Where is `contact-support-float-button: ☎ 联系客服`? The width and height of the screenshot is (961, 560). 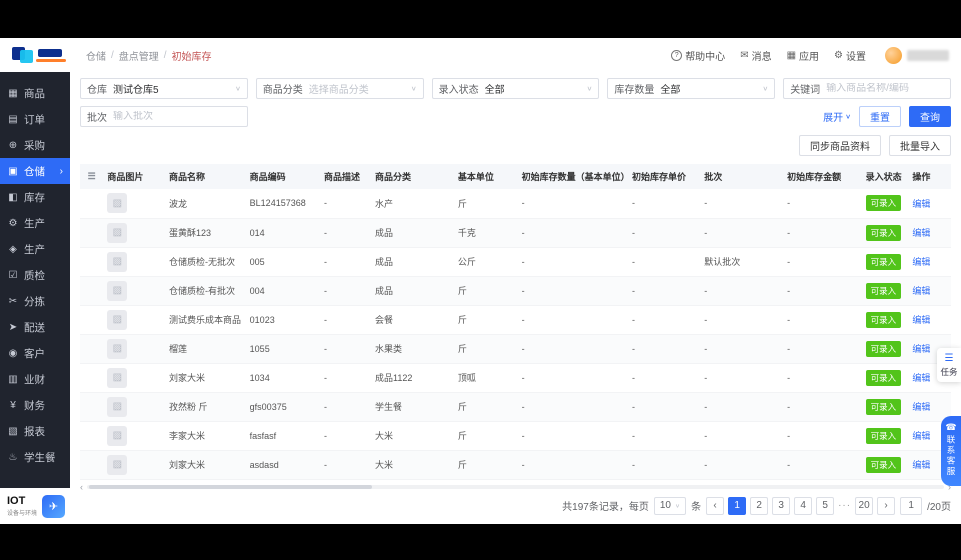 contact-support-float-button: ☎ 联系客服 is located at coordinates (951, 451).